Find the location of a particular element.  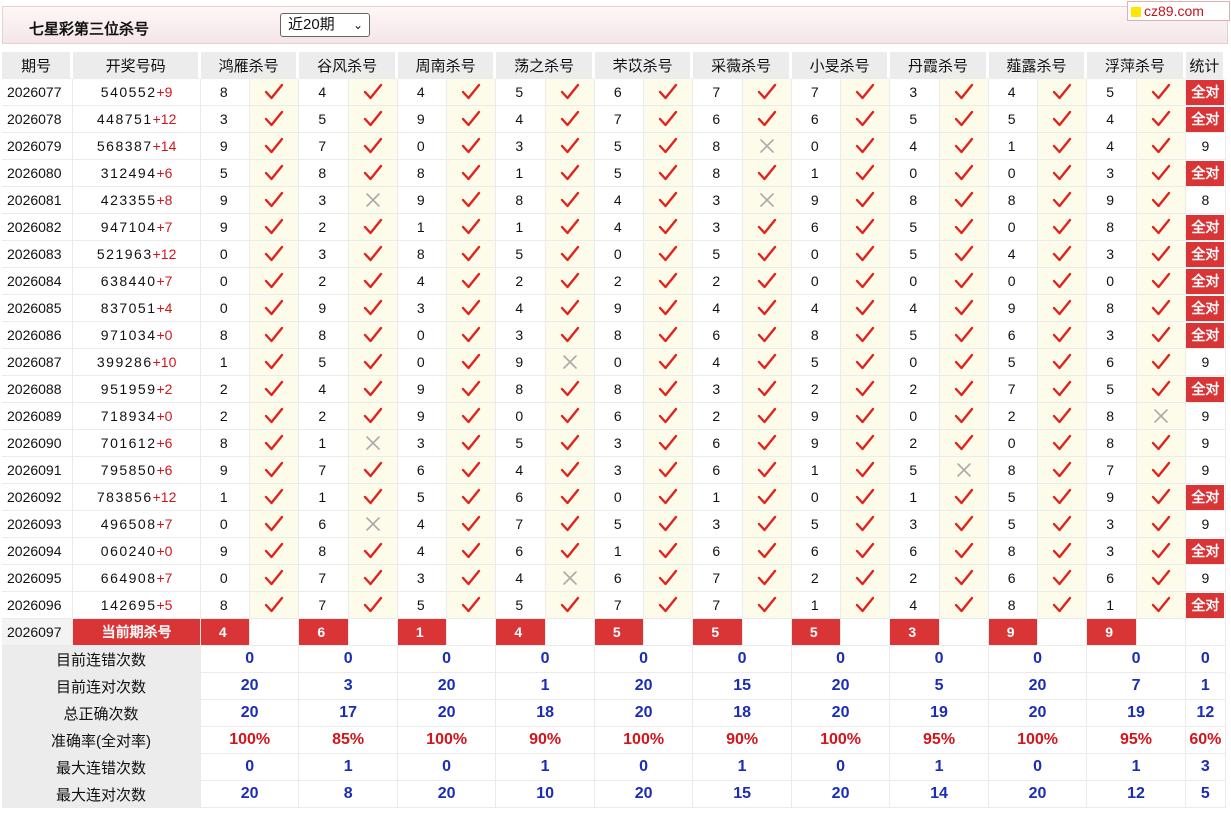

issue-number: 2026079 is located at coordinates (38, 146).